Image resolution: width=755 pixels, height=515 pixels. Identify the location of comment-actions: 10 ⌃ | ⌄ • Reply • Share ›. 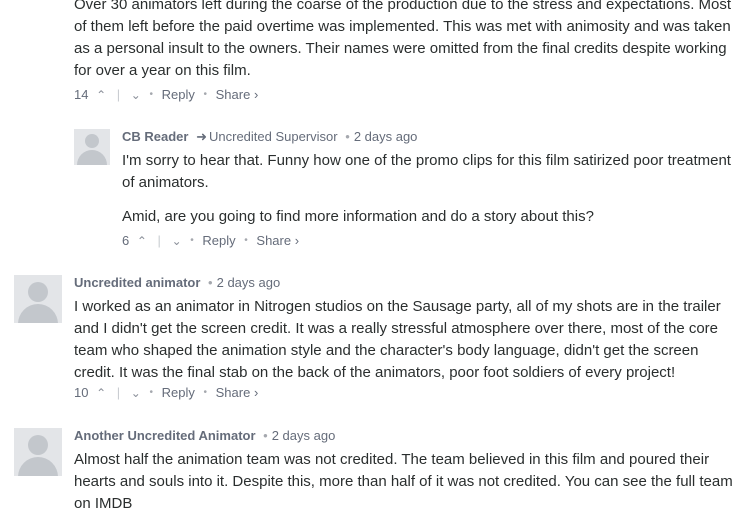
(166, 392).